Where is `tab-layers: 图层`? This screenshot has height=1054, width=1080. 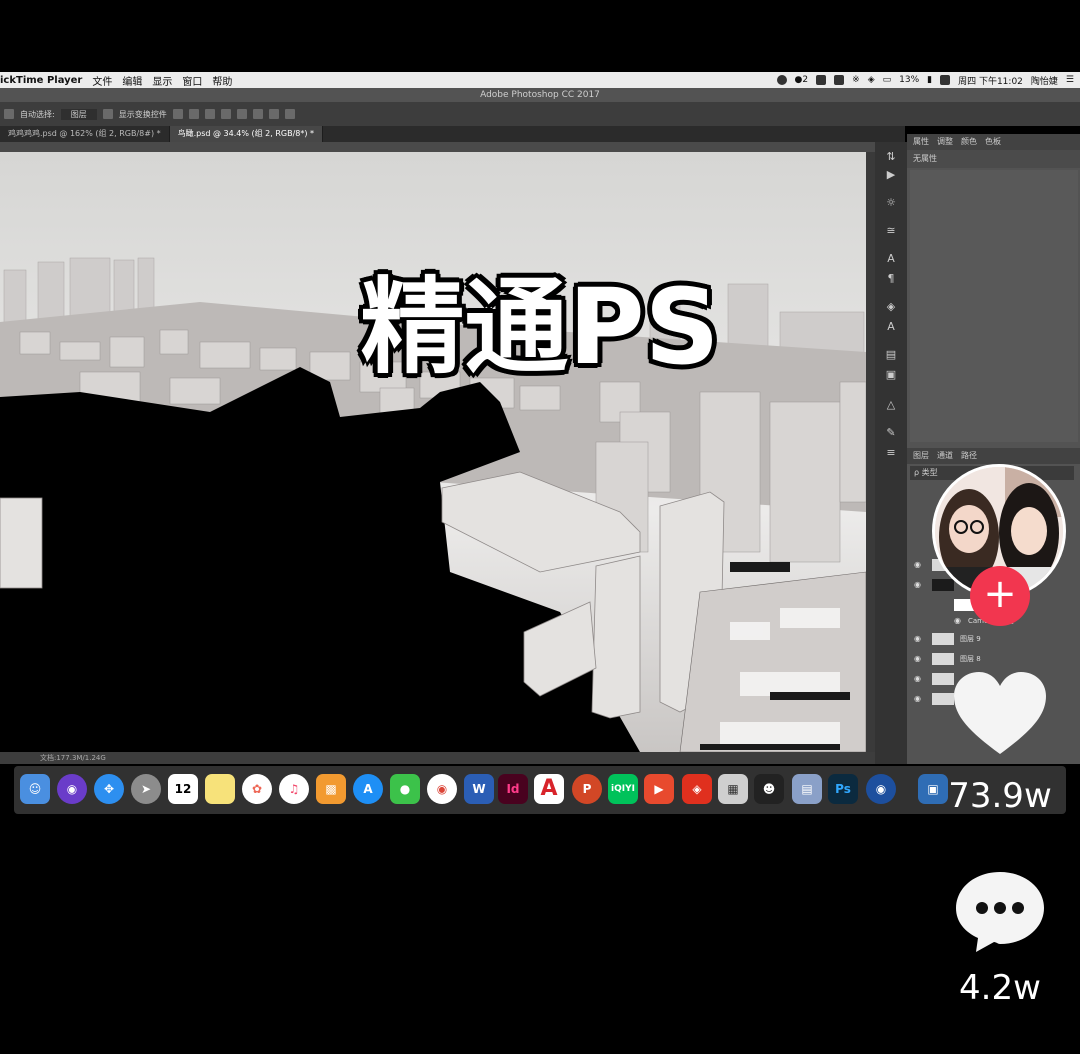 tab-layers: 图层 is located at coordinates (921, 456).